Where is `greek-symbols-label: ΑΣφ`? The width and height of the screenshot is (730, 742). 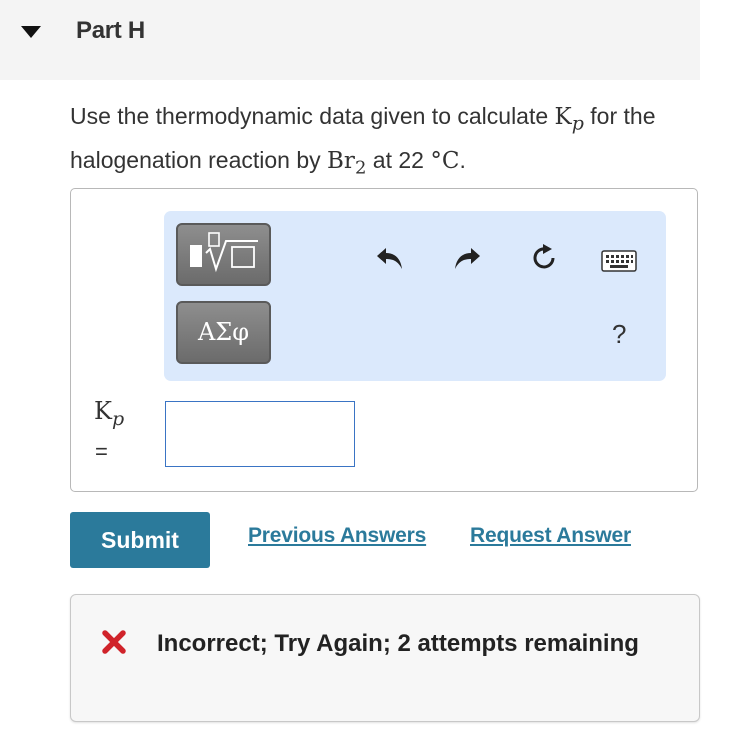
greek-symbols-label: ΑΣφ is located at coordinates (223, 332).